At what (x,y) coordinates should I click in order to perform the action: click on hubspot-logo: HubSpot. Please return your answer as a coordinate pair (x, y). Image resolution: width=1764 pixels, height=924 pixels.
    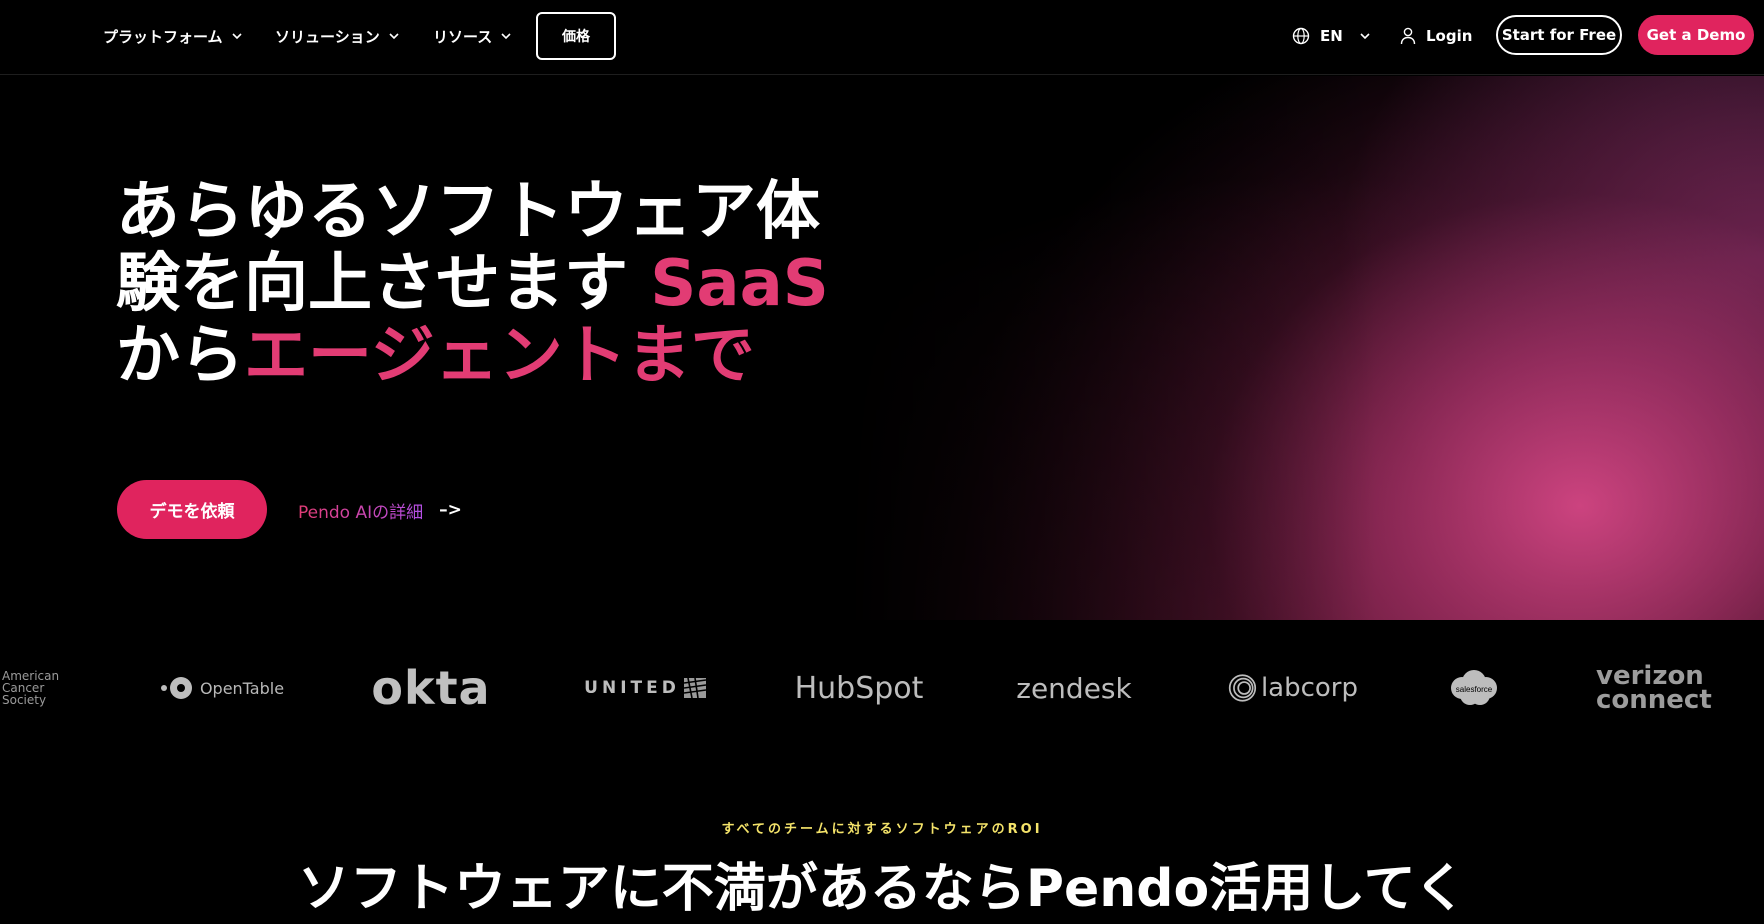
    Looking at the image, I should click on (859, 688).